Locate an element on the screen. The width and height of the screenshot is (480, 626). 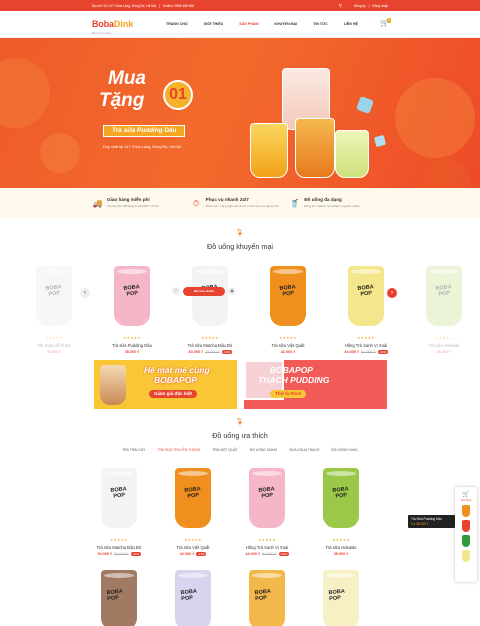
promo-banner-summer: Hè mát mẻ cùng BOBAPOP Giảm giá đặc biệt is located at coordinates (165, 384).